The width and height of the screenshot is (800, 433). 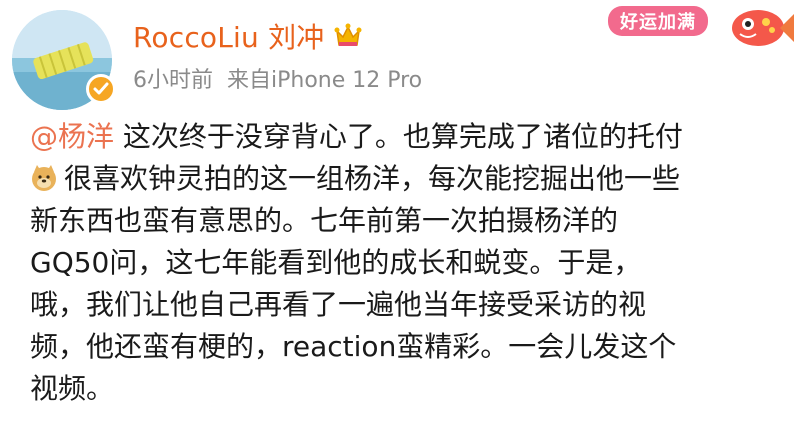 I want to click on content-line-1: @杨洋 这次终于没穿背心了。也算完成了诸位的托付, so click(x=400, y=137).